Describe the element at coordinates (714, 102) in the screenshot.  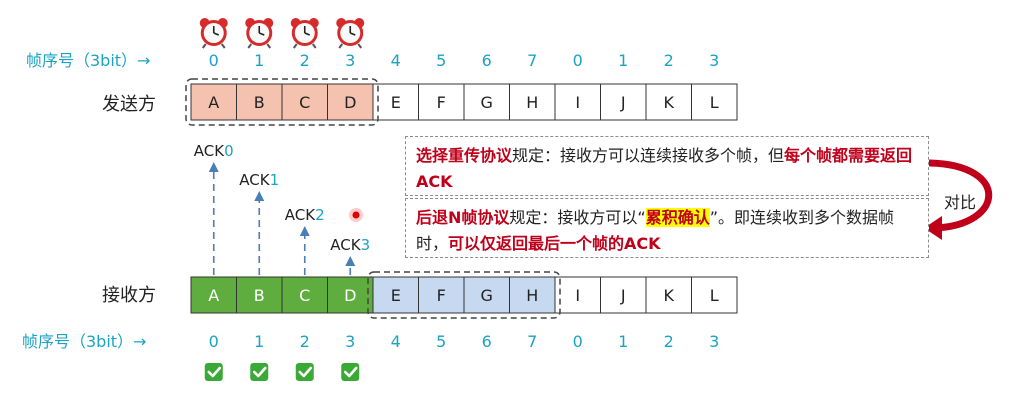
I see `sender-frame-label: L` at that location.